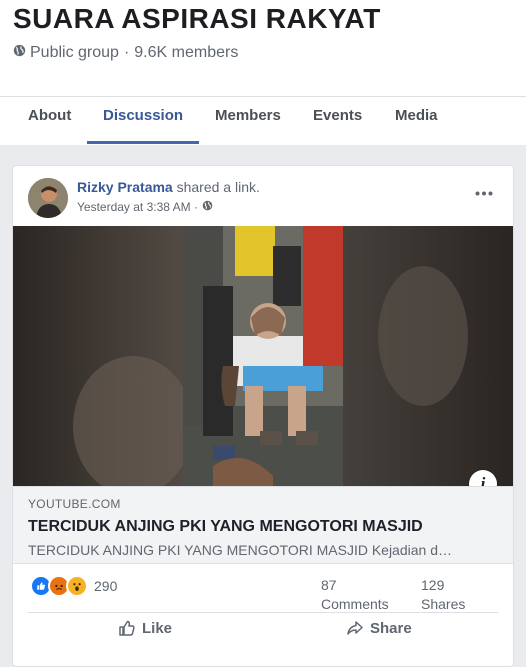 The image size is (526, 667). What do you see at coordinates (127, 628) in the screenshot?
I see `thumbs-up-icon` at bounding box center [127, 628].